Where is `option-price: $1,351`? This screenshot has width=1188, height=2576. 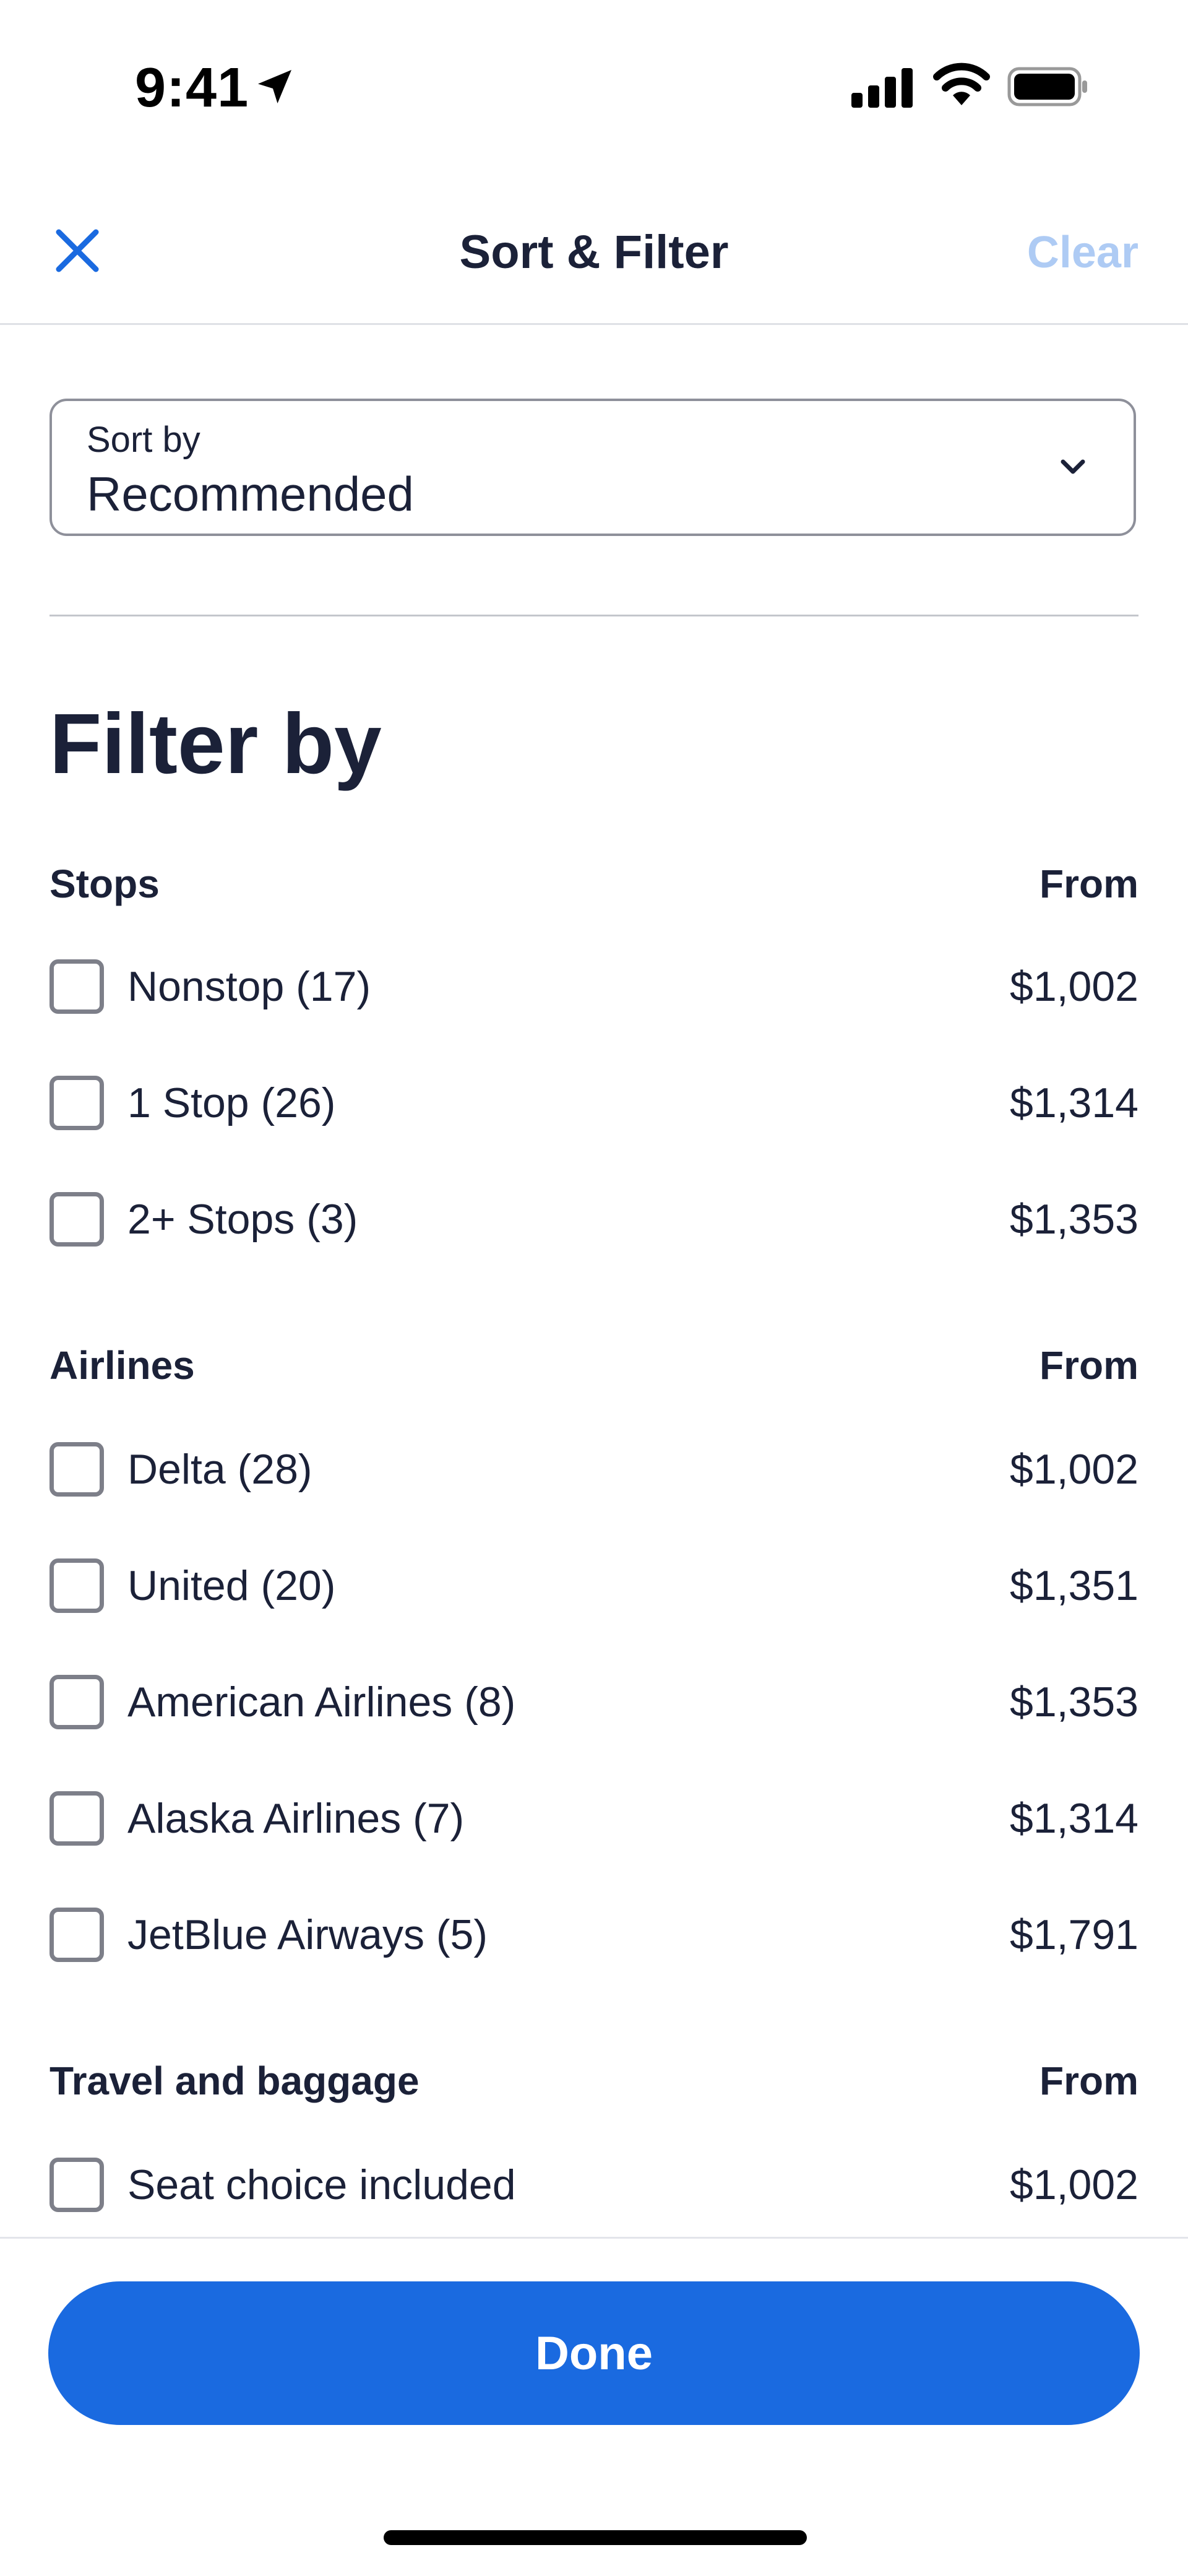 option-price: $1,351 is located at coordinates (1074, 1585).